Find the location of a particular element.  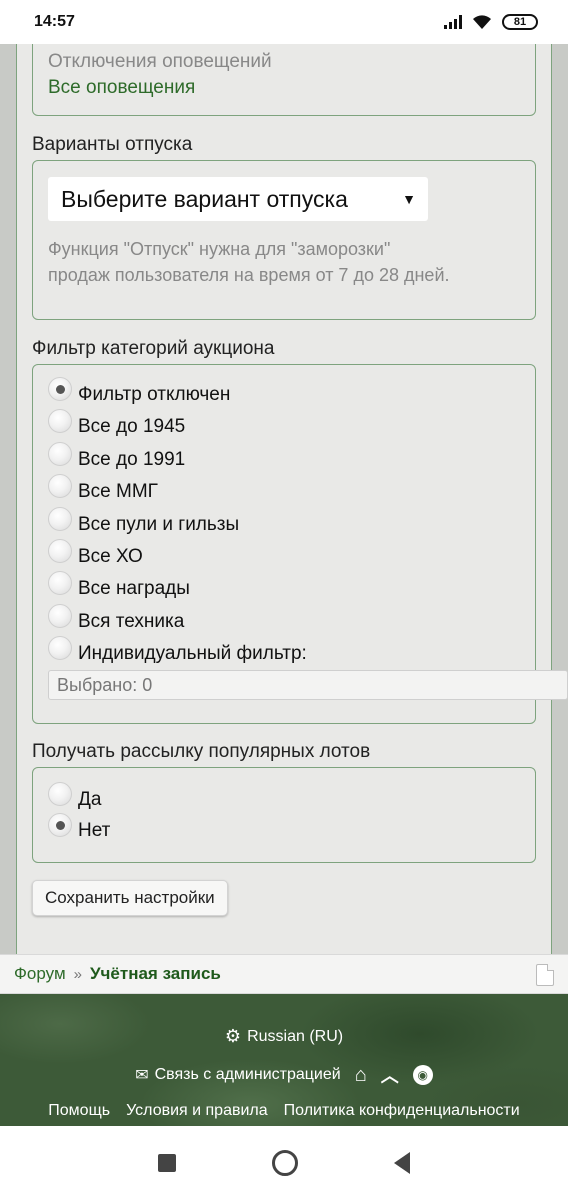

radio-cold-weapons: Все ХО is located at coordinates (95, 553).